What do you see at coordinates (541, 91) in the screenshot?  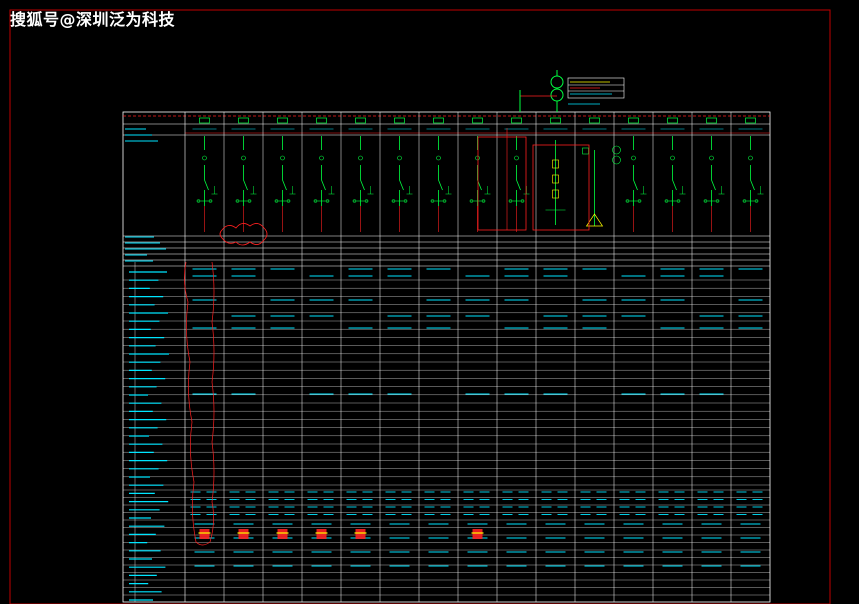 I see `transformer-icon` at bounding box center [541, 91].